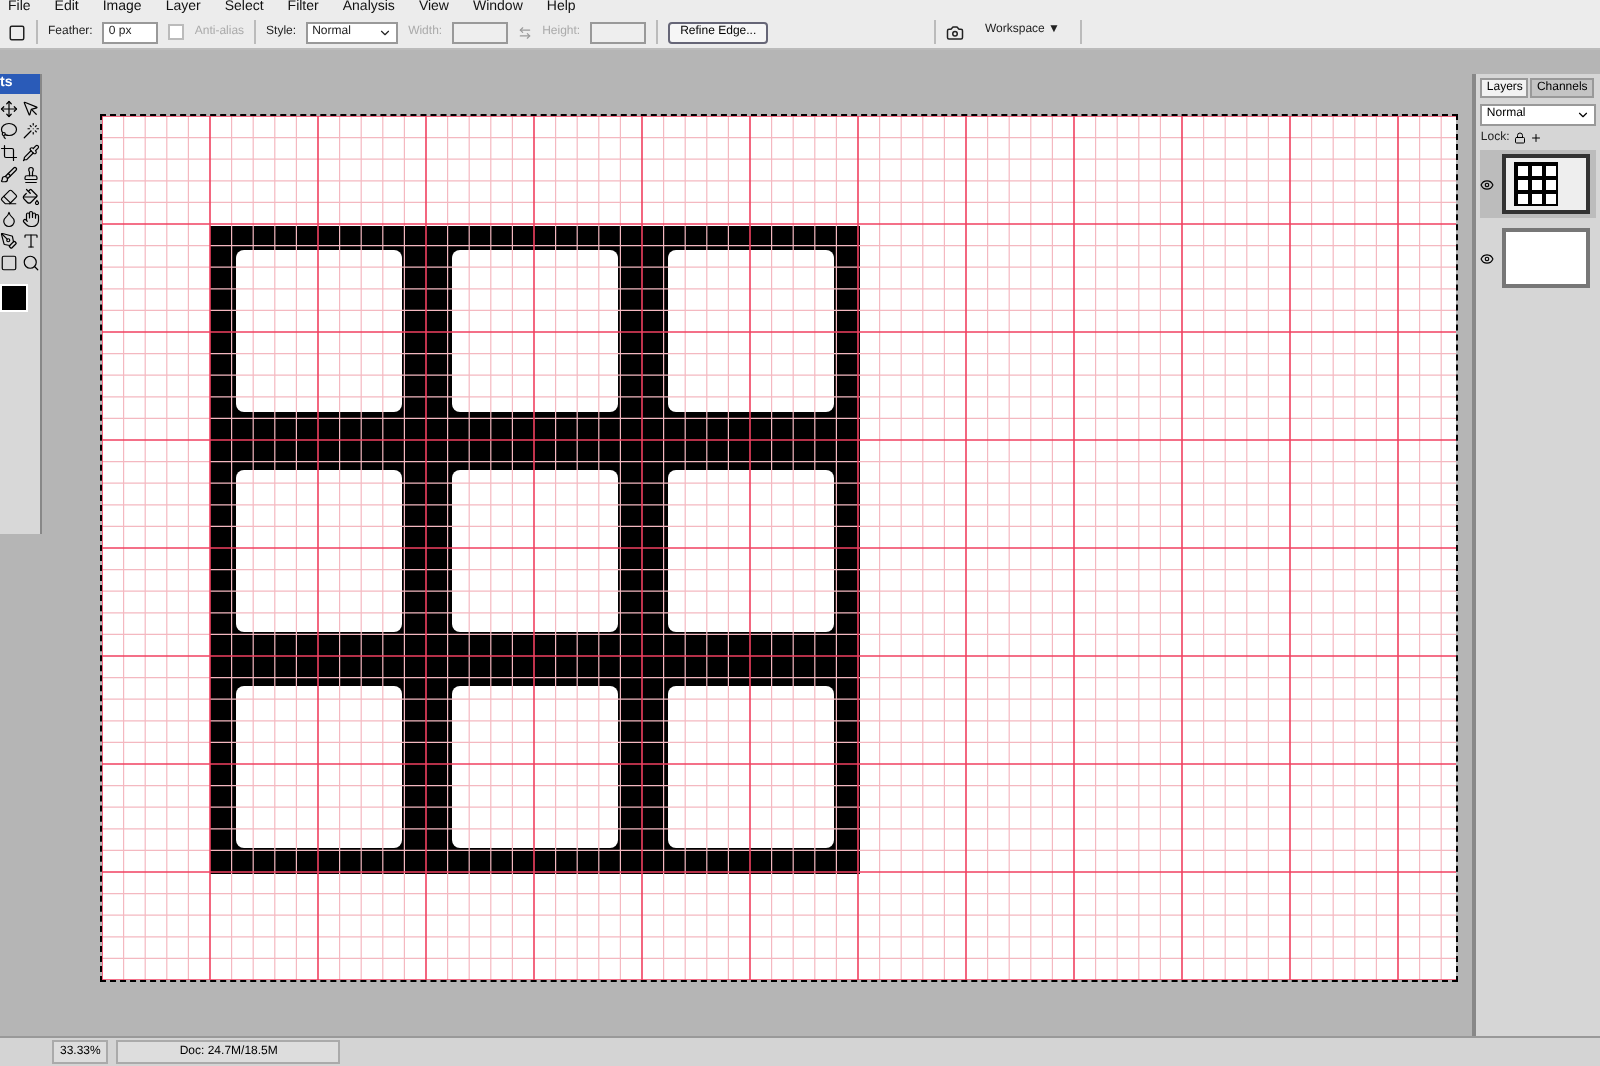 Image resolution: width=1600 pixels, height=1066 pixels. I want to click on brush-icon, so click(9, 175).